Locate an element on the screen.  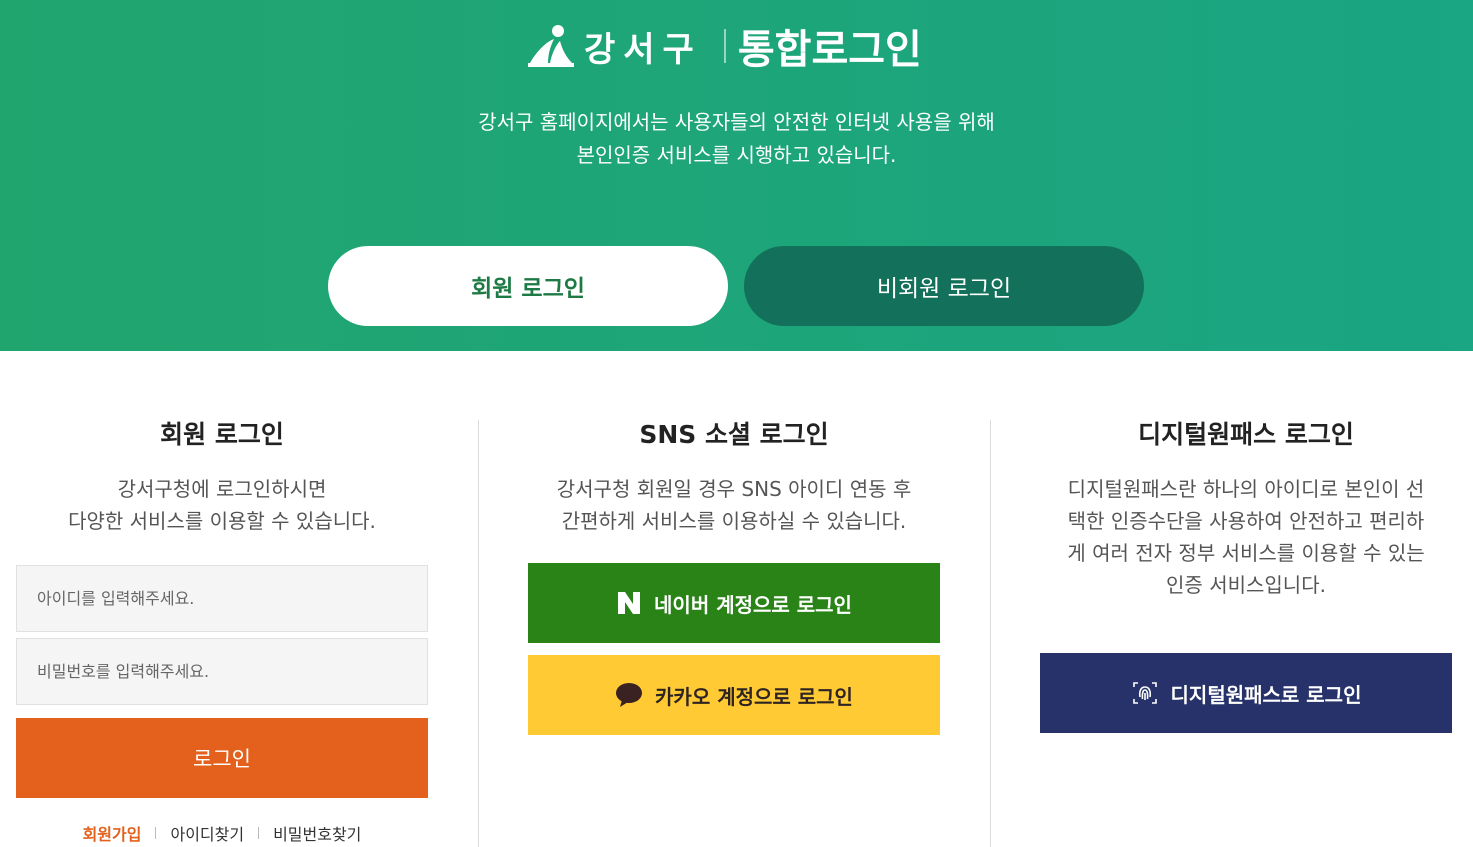
password-input is located at coordinates (222, 671).